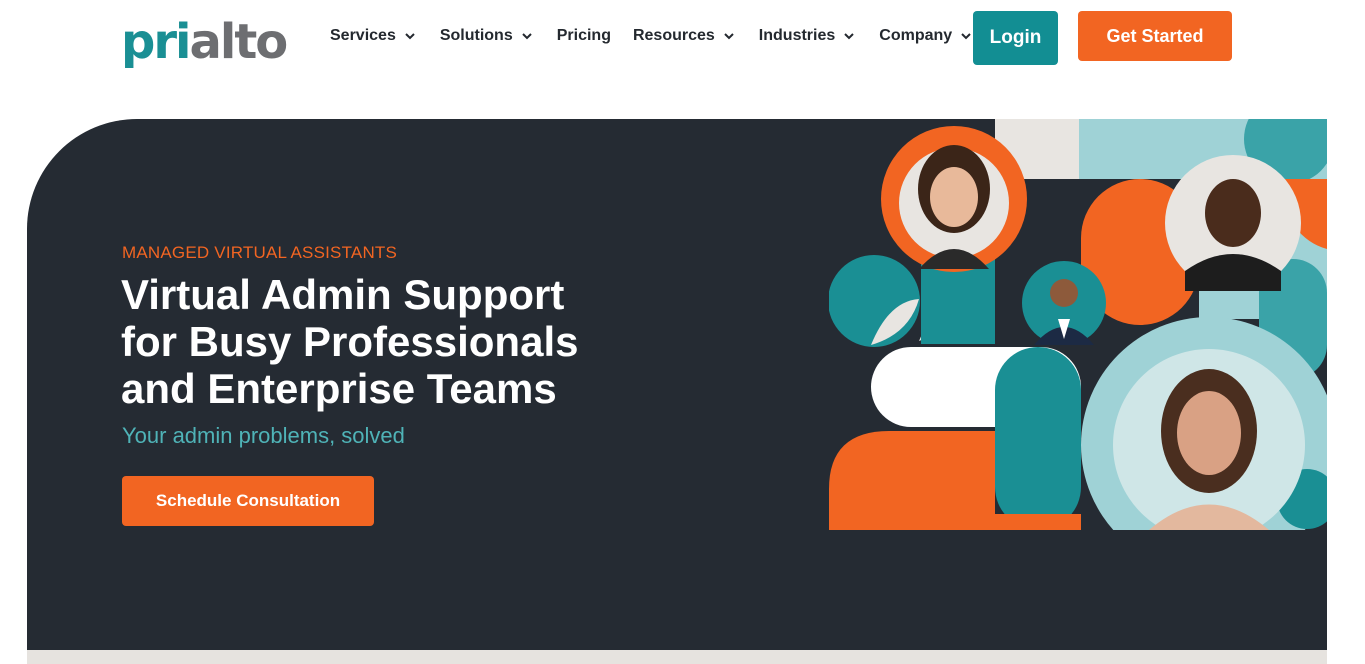  I want to click on nav-item-resources: Resources, so click(685, 36).